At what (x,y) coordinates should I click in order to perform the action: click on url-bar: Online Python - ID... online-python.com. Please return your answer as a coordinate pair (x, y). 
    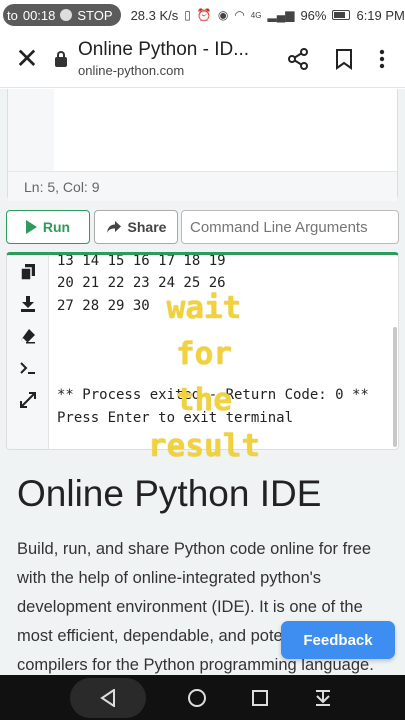
    Looking at the image, I should click on (170, 58).